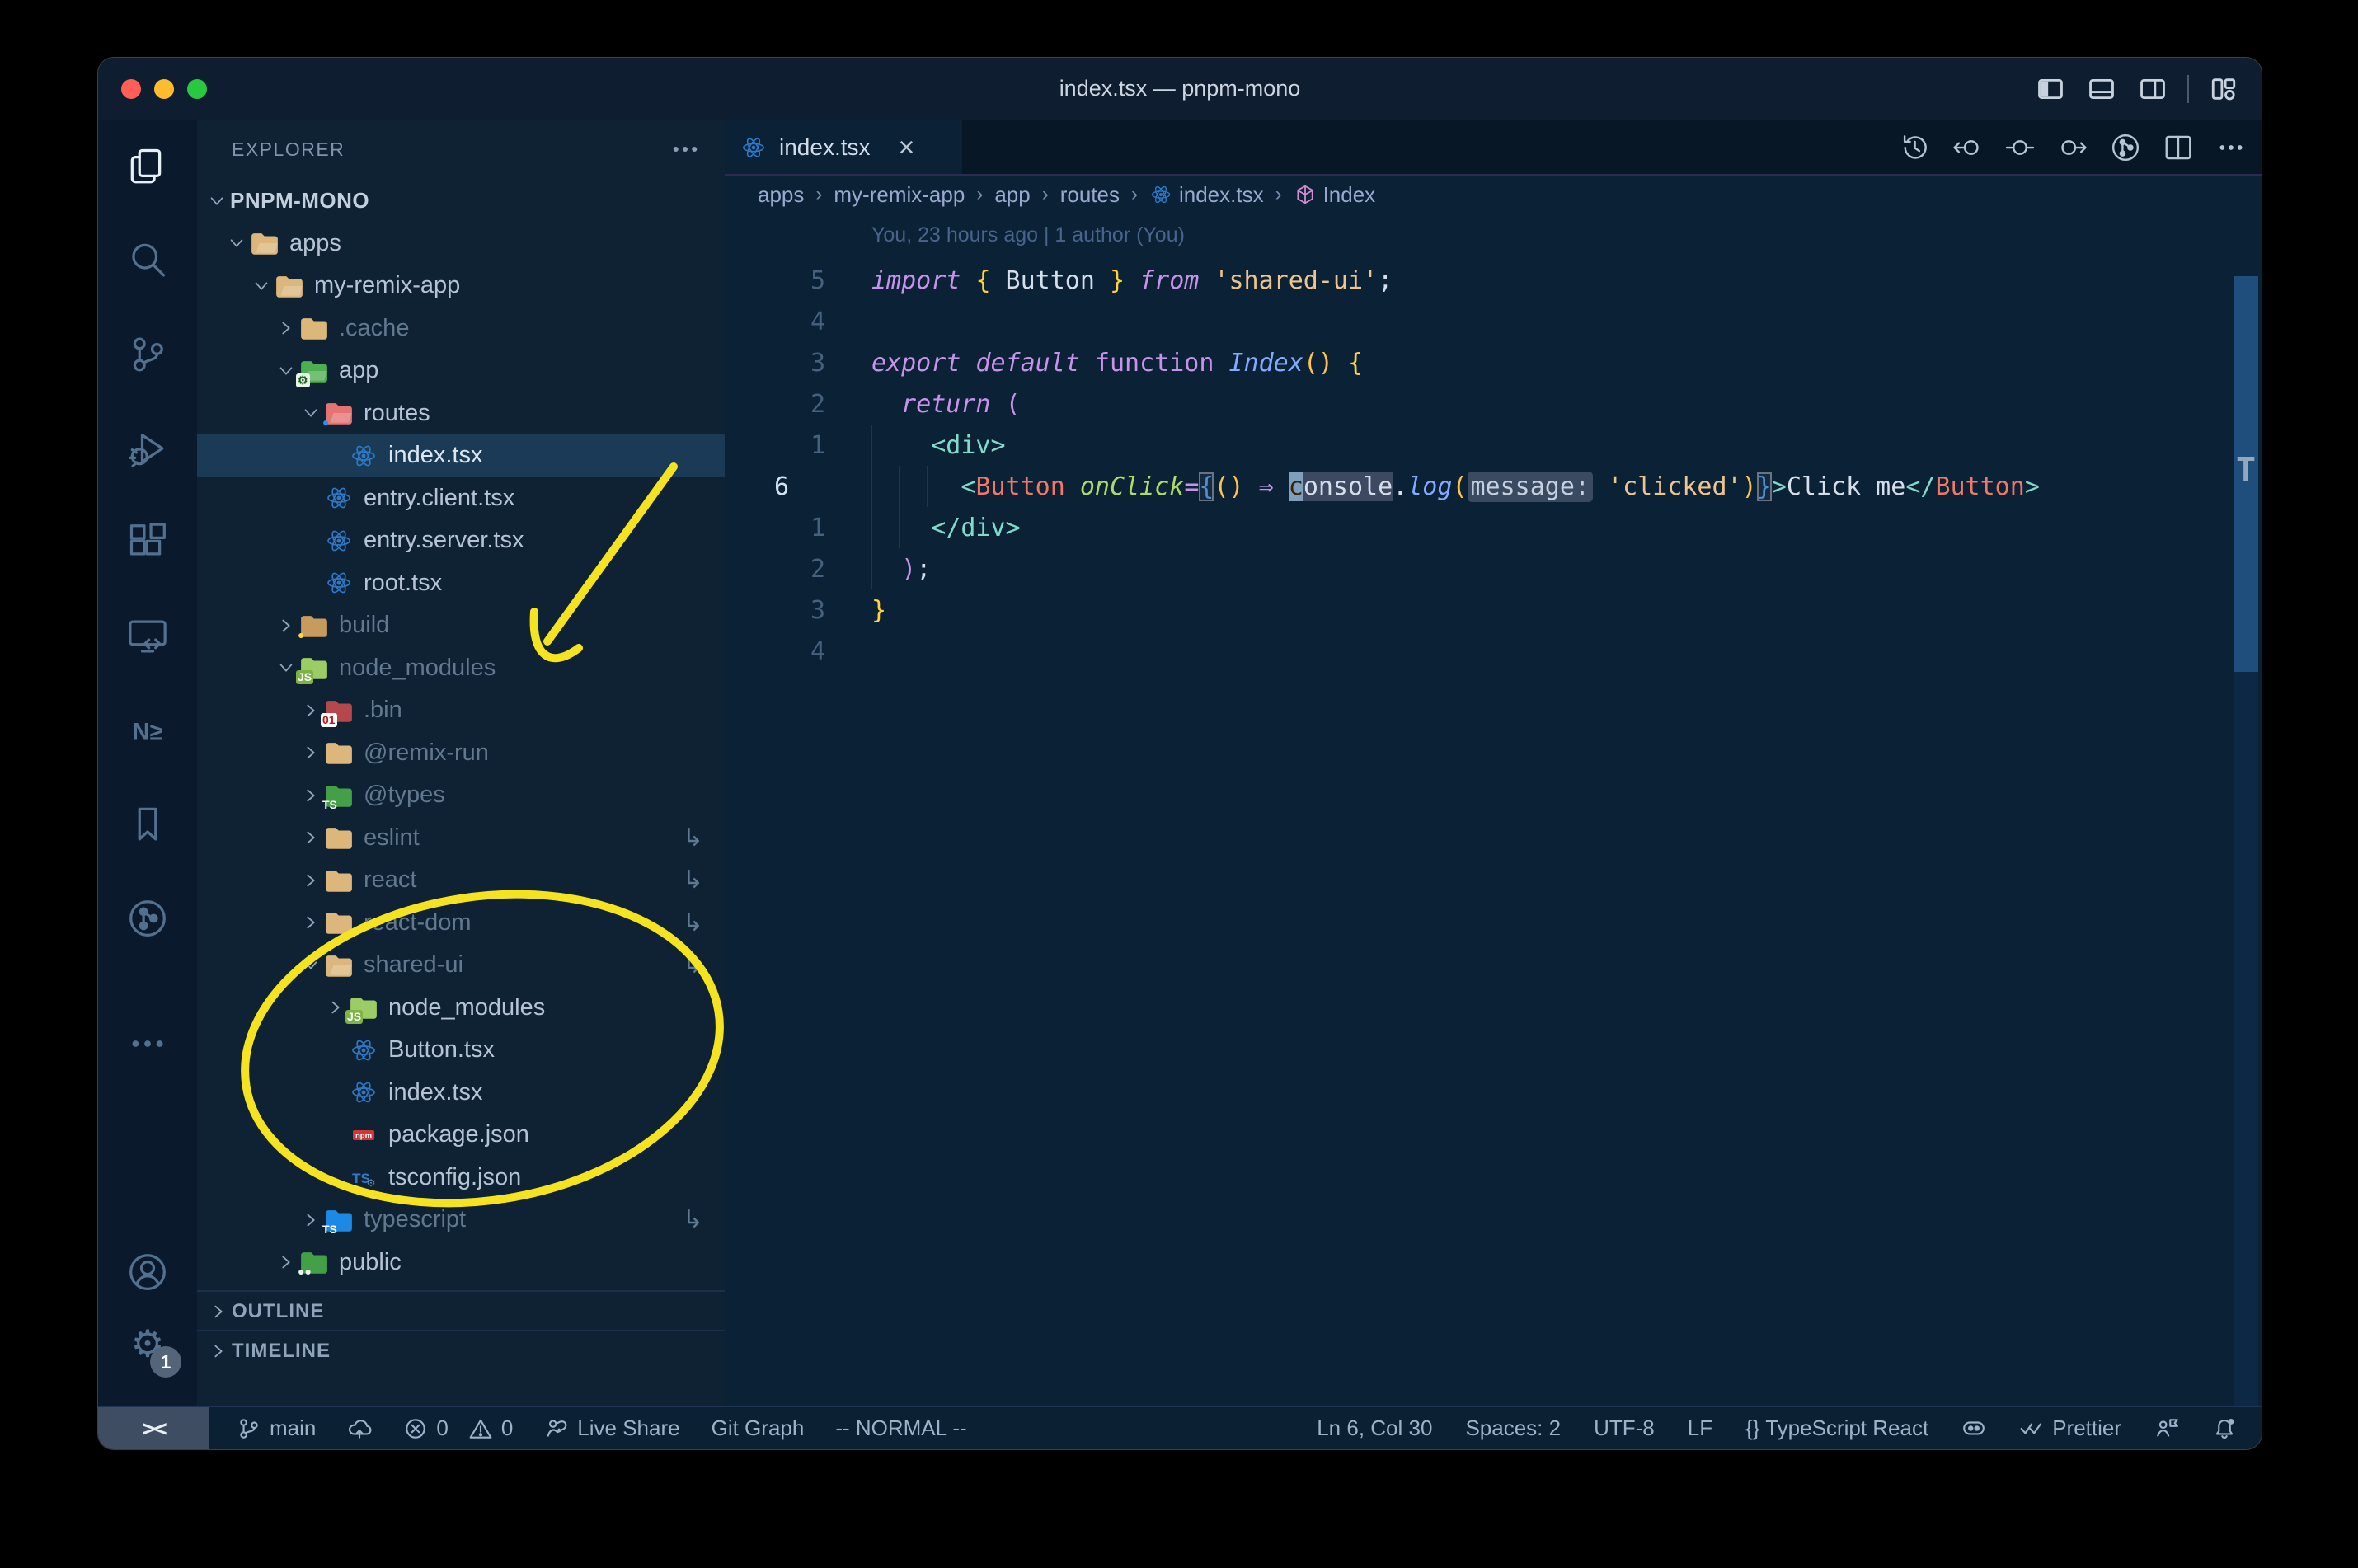 Image resolution: width=2358 pixels, height=1568 pixels. I want to click on breadcrumb-item-index: Index, so click(1335, 195).